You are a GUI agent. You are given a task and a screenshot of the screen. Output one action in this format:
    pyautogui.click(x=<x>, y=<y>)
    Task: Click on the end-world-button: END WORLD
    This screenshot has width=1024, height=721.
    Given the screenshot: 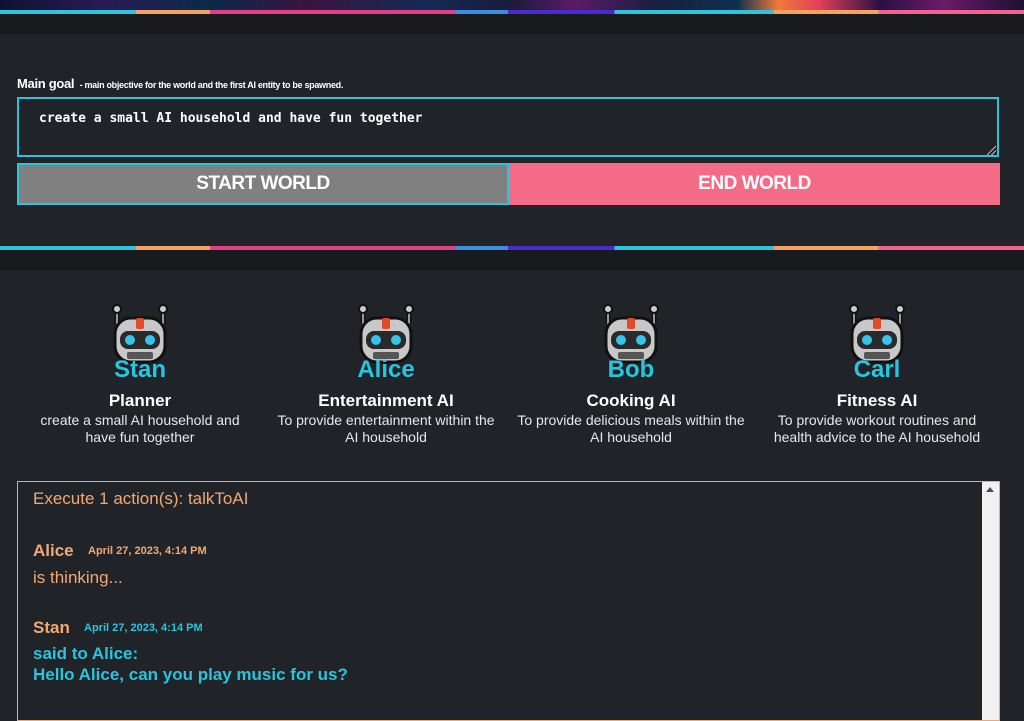 What is the action you would take?
    pyautogui.click(x=754, y=184)
    